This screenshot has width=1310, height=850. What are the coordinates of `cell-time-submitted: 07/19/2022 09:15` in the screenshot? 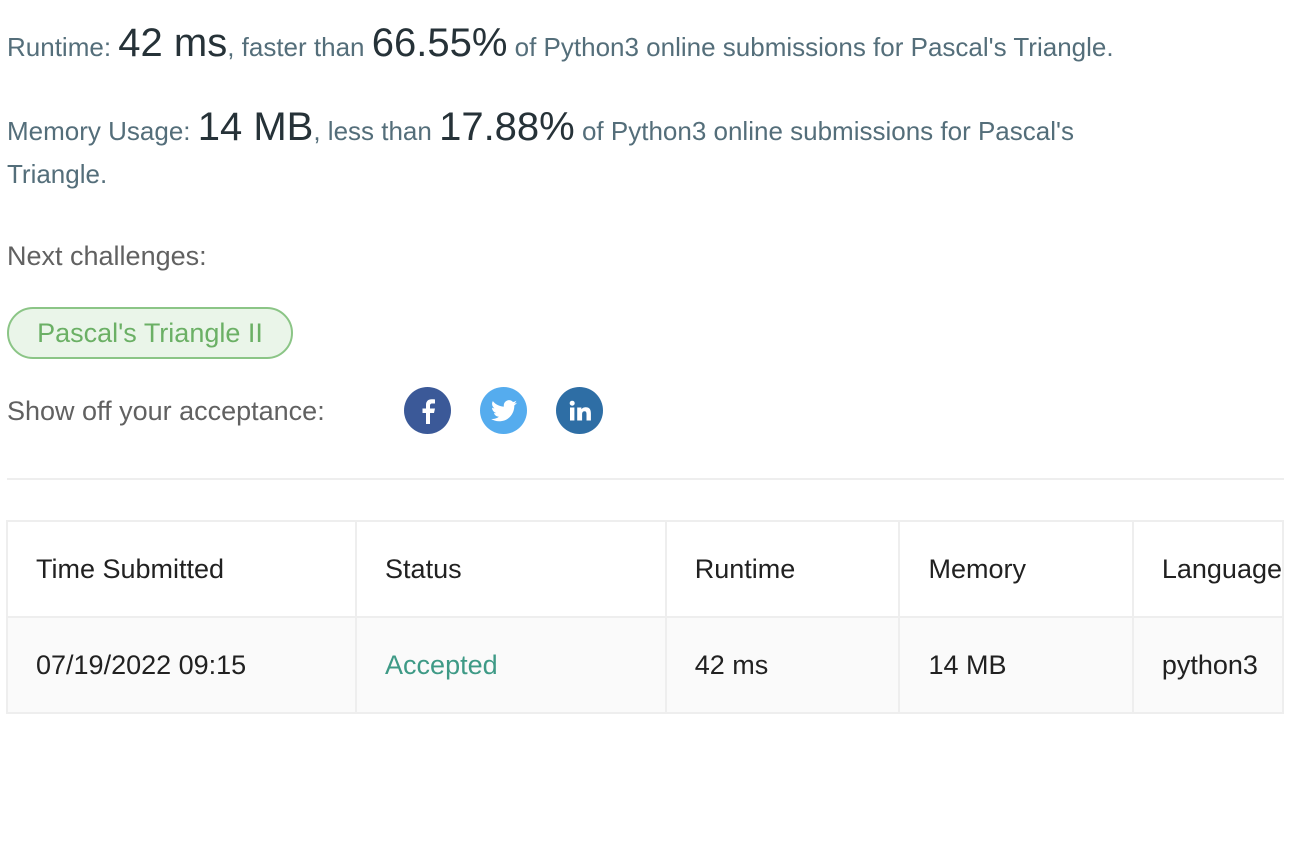 It's located at (181, 665).